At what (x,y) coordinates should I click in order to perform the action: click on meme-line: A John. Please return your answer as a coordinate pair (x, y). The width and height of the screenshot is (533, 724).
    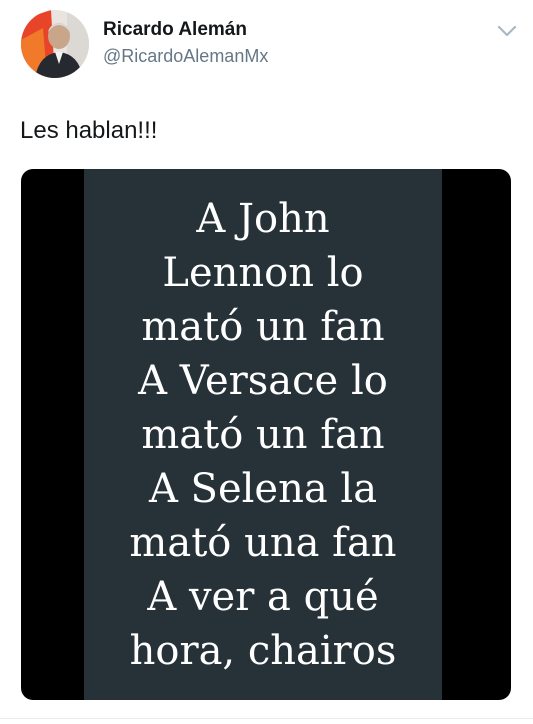
    Looking at the image, I should click on (263, 219).